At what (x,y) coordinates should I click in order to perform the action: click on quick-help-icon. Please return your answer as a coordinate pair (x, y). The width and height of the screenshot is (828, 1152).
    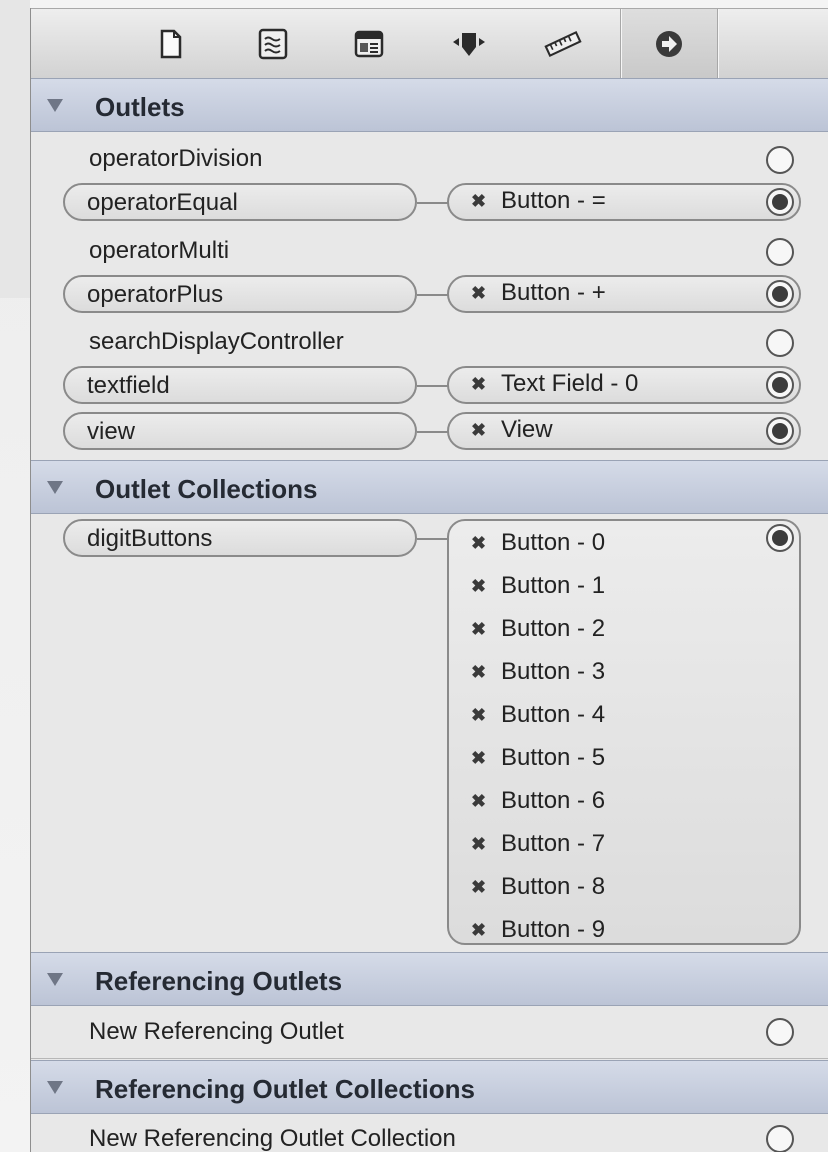
    Looking at the image, I should click on (273, 44).